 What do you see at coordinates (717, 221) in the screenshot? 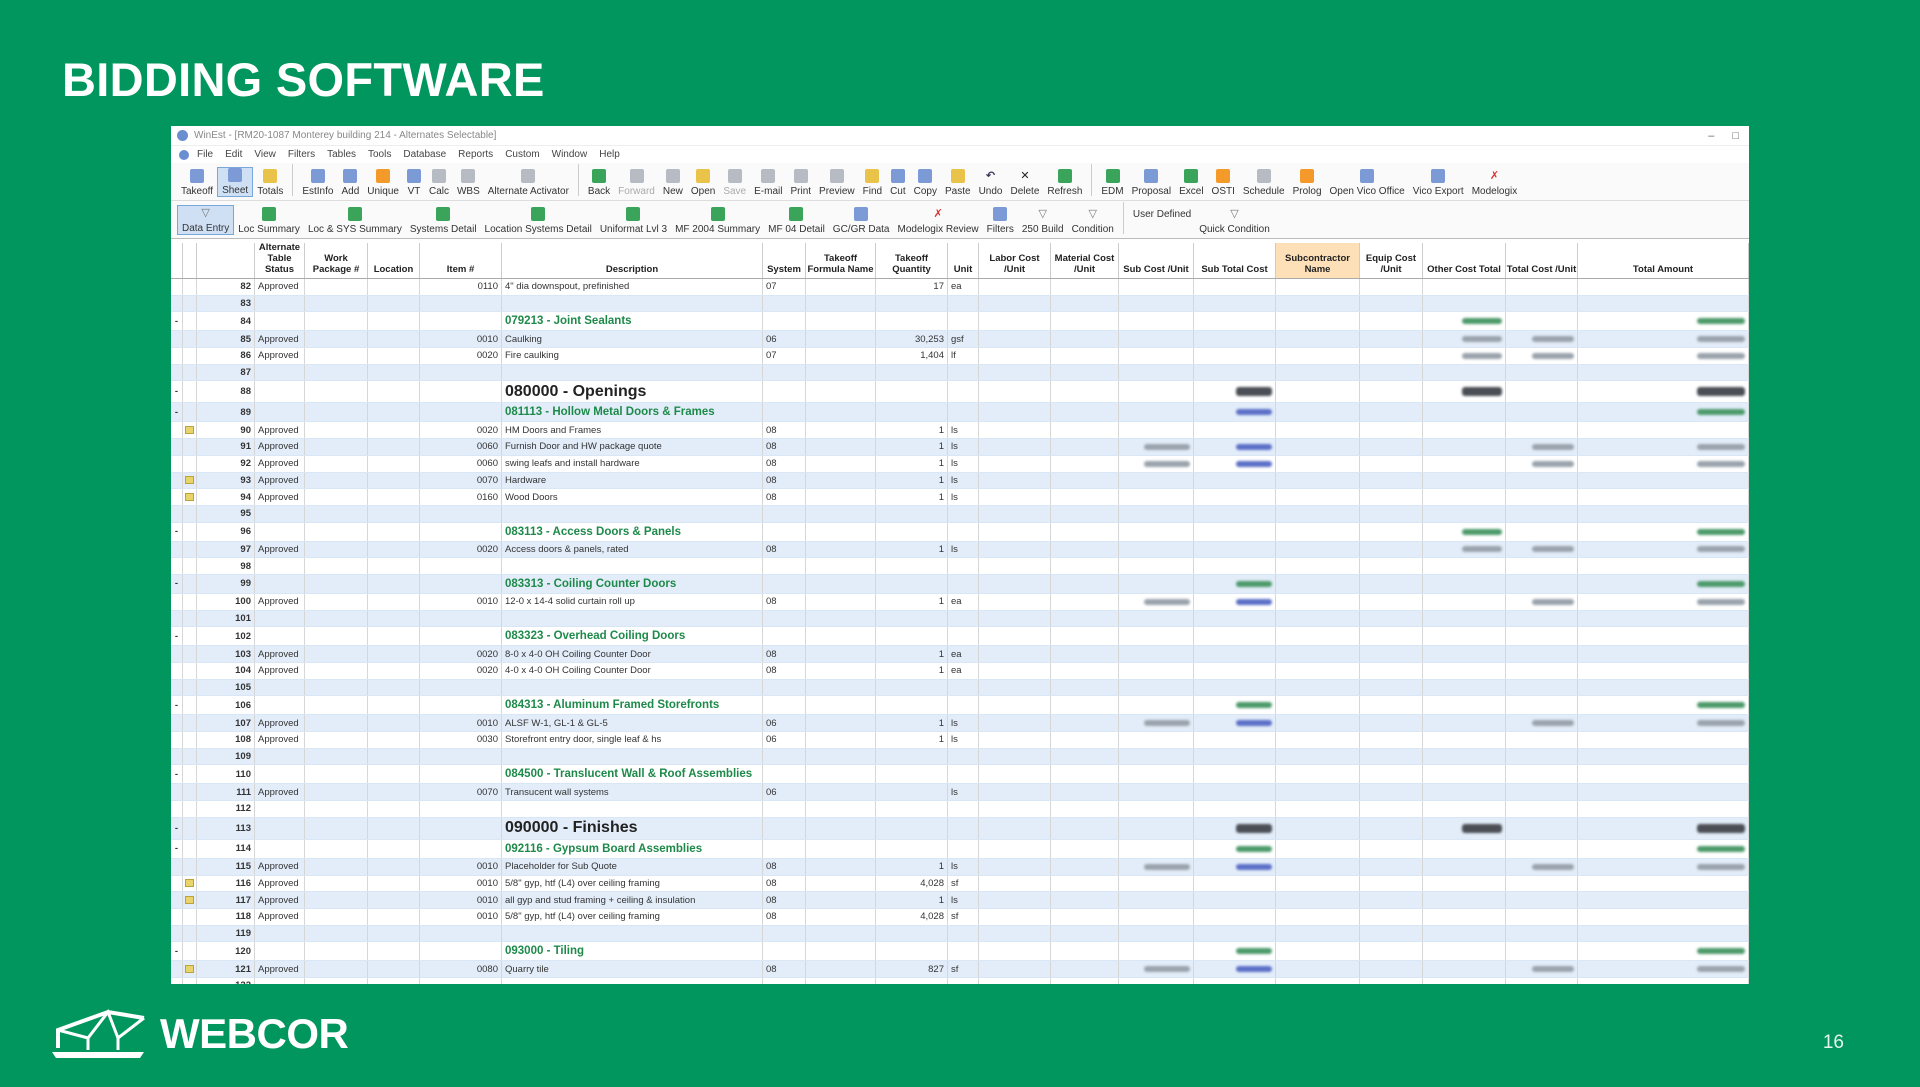
I see `mf-2004-summary-button: MF 2004 Summary` at bounding box center [717, 221].